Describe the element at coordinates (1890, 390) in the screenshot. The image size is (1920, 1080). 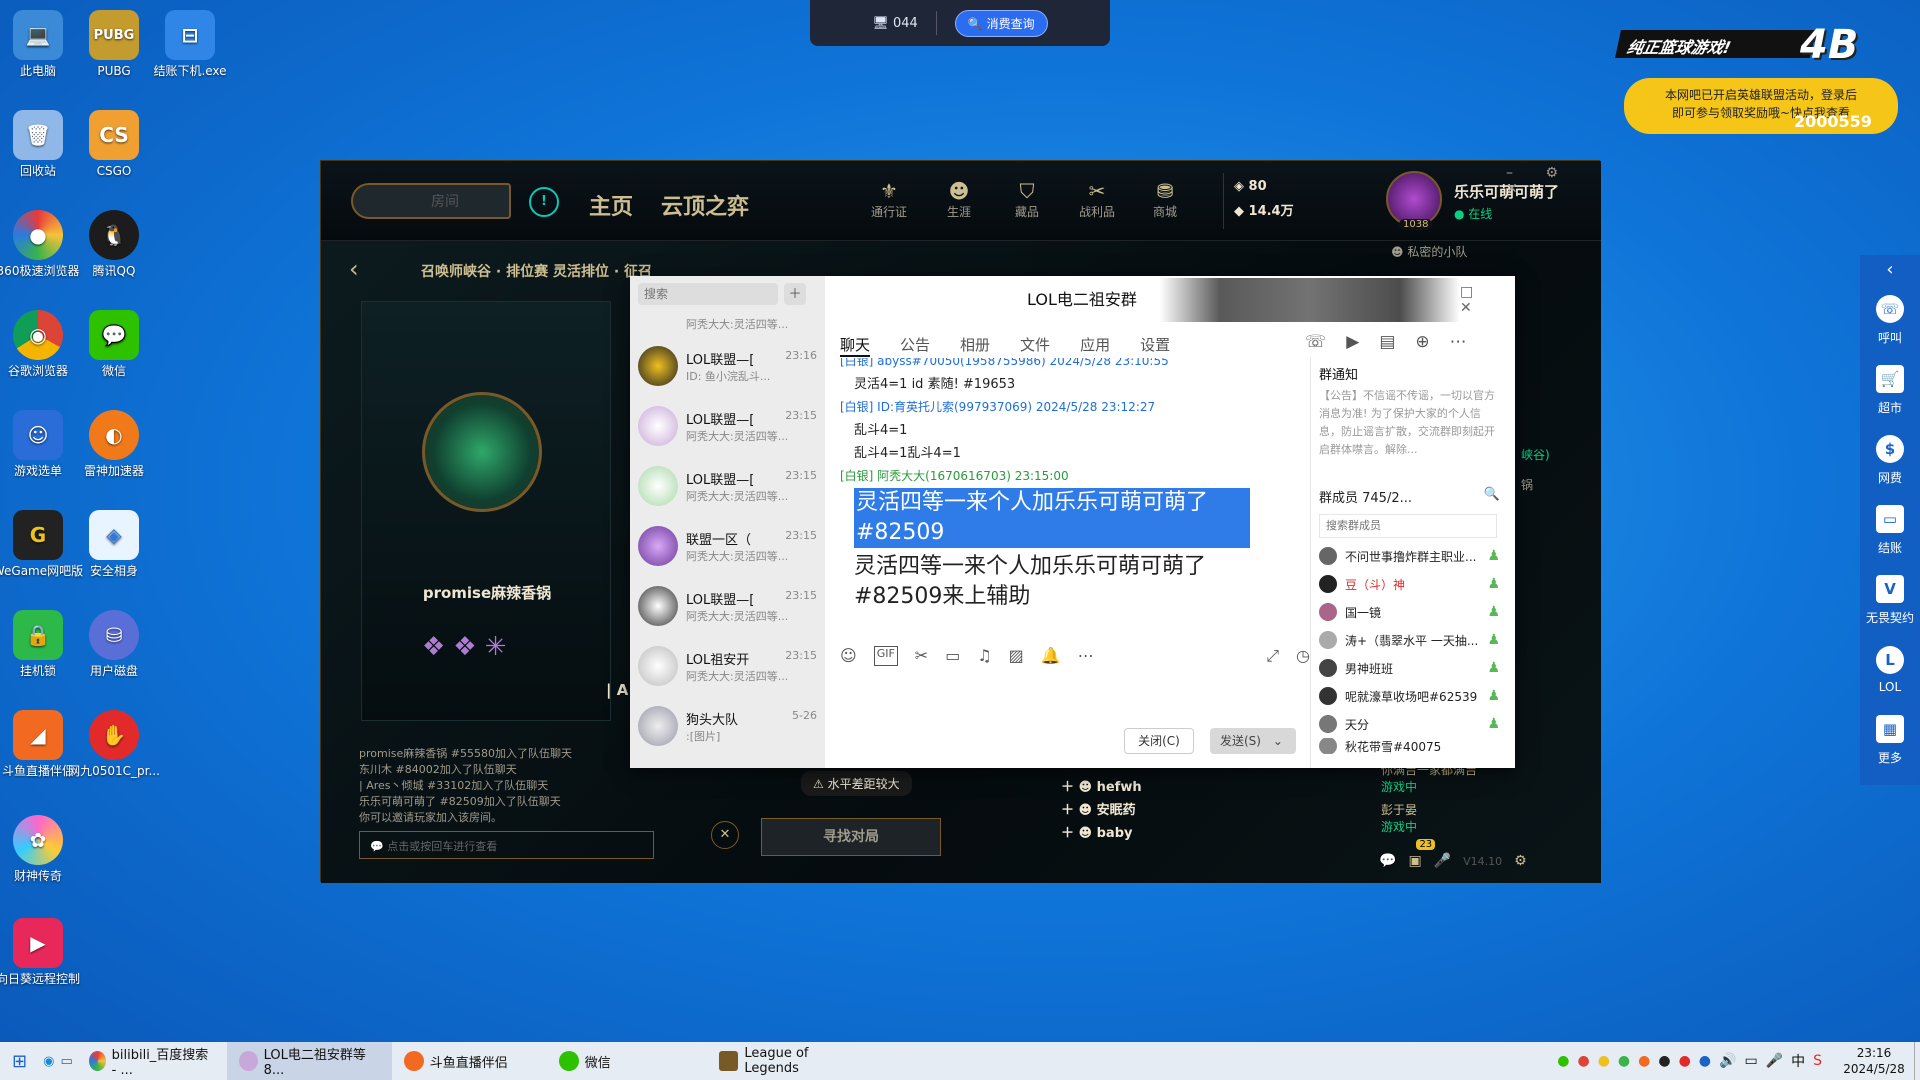
I see `side-market: 🛒 超市` at that location.